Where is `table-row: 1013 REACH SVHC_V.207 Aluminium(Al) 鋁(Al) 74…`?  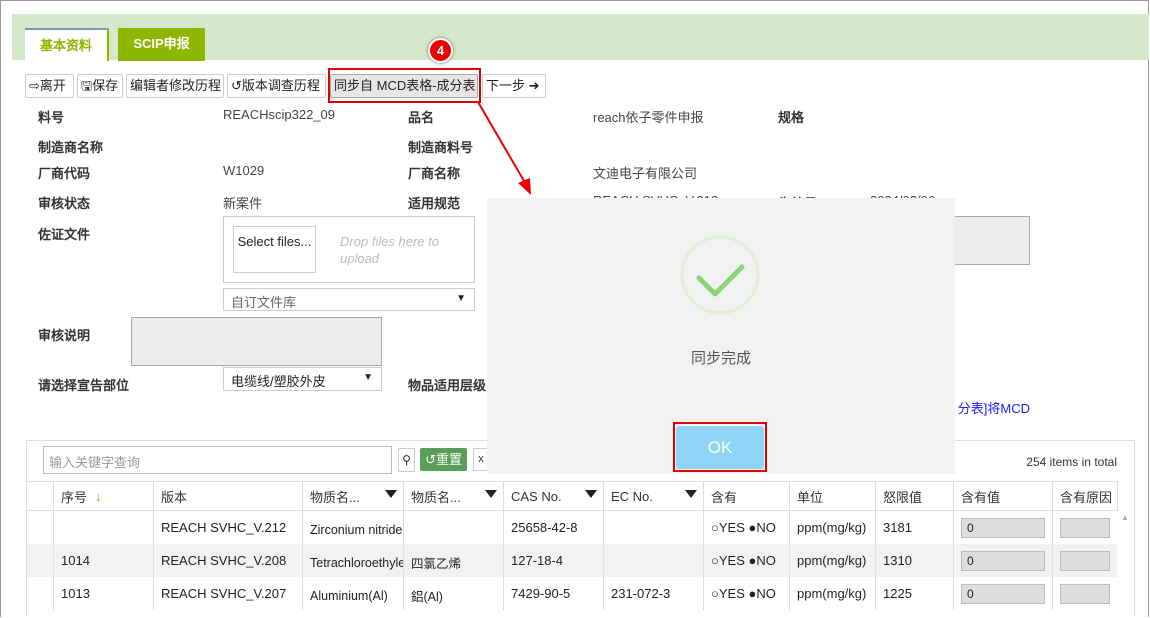 table-row: 1013 REACH SVHC_V.207 Aluminium(Al) 鋁(Al) 74… is located at coordinates (572, 593).